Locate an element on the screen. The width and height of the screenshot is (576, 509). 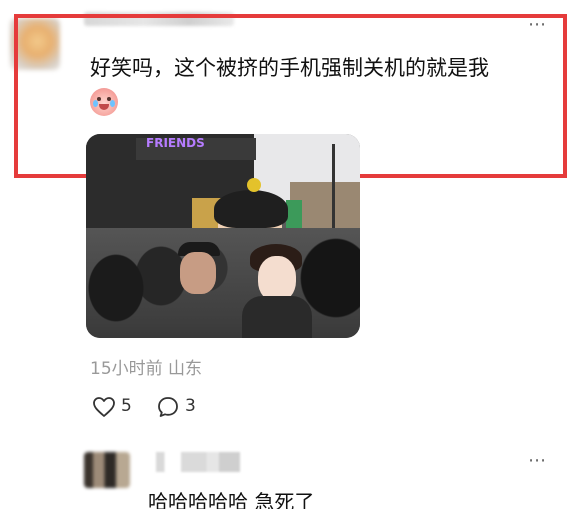
commenter-avatar is located at coordinates (35, 44).